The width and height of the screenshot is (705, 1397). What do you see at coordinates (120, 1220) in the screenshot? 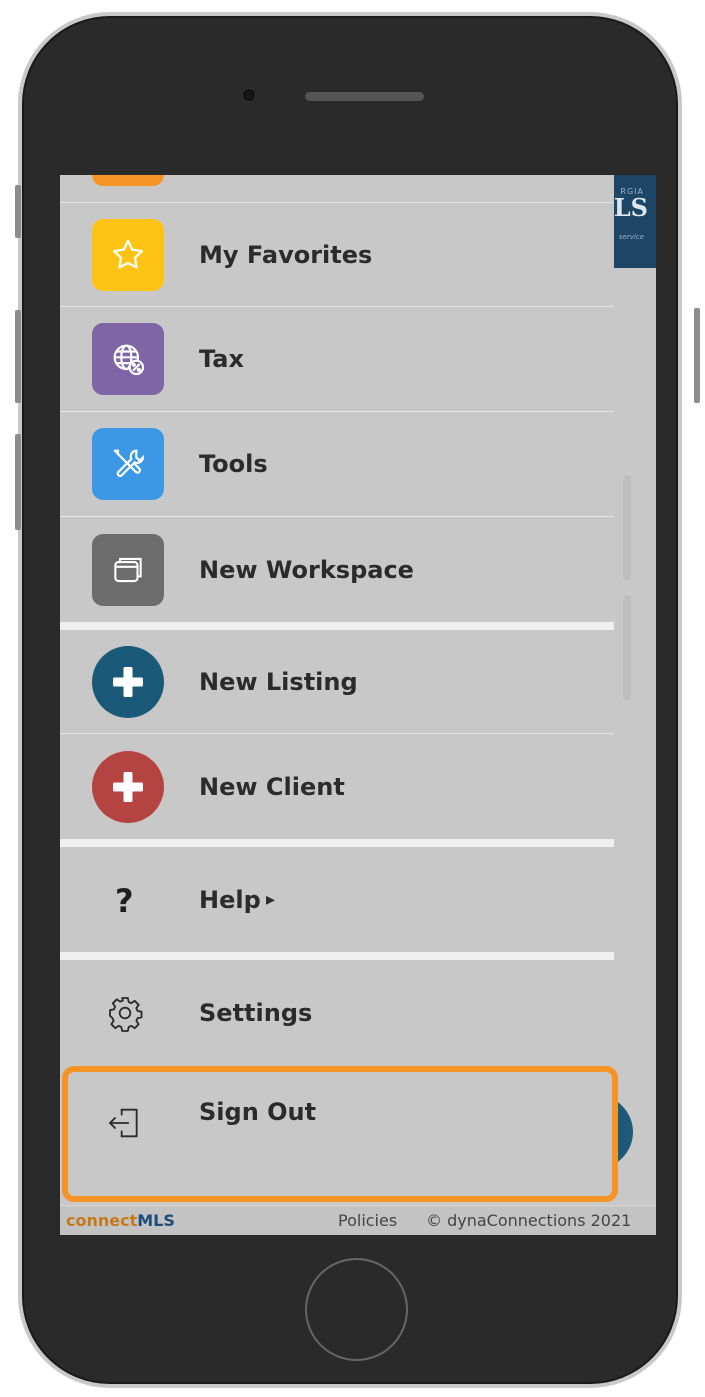
I see `brand-logo: connectMLS` at bounding box center [120, 1220].